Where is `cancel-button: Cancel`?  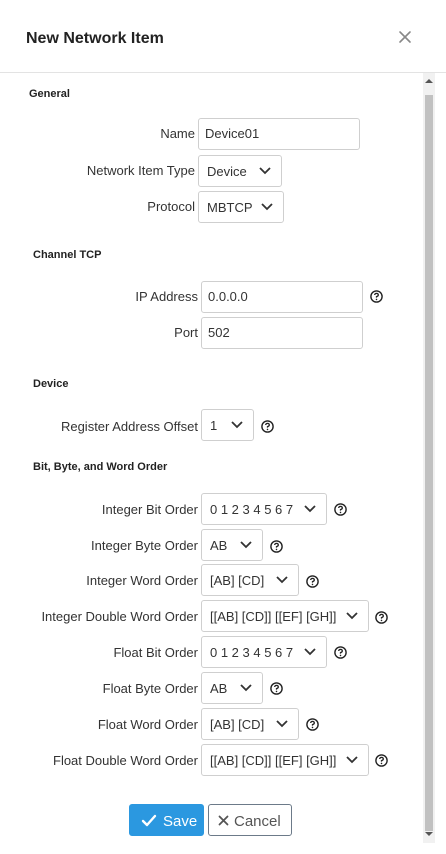
cancel-button: Cancel is located at coordinates (250, 820).